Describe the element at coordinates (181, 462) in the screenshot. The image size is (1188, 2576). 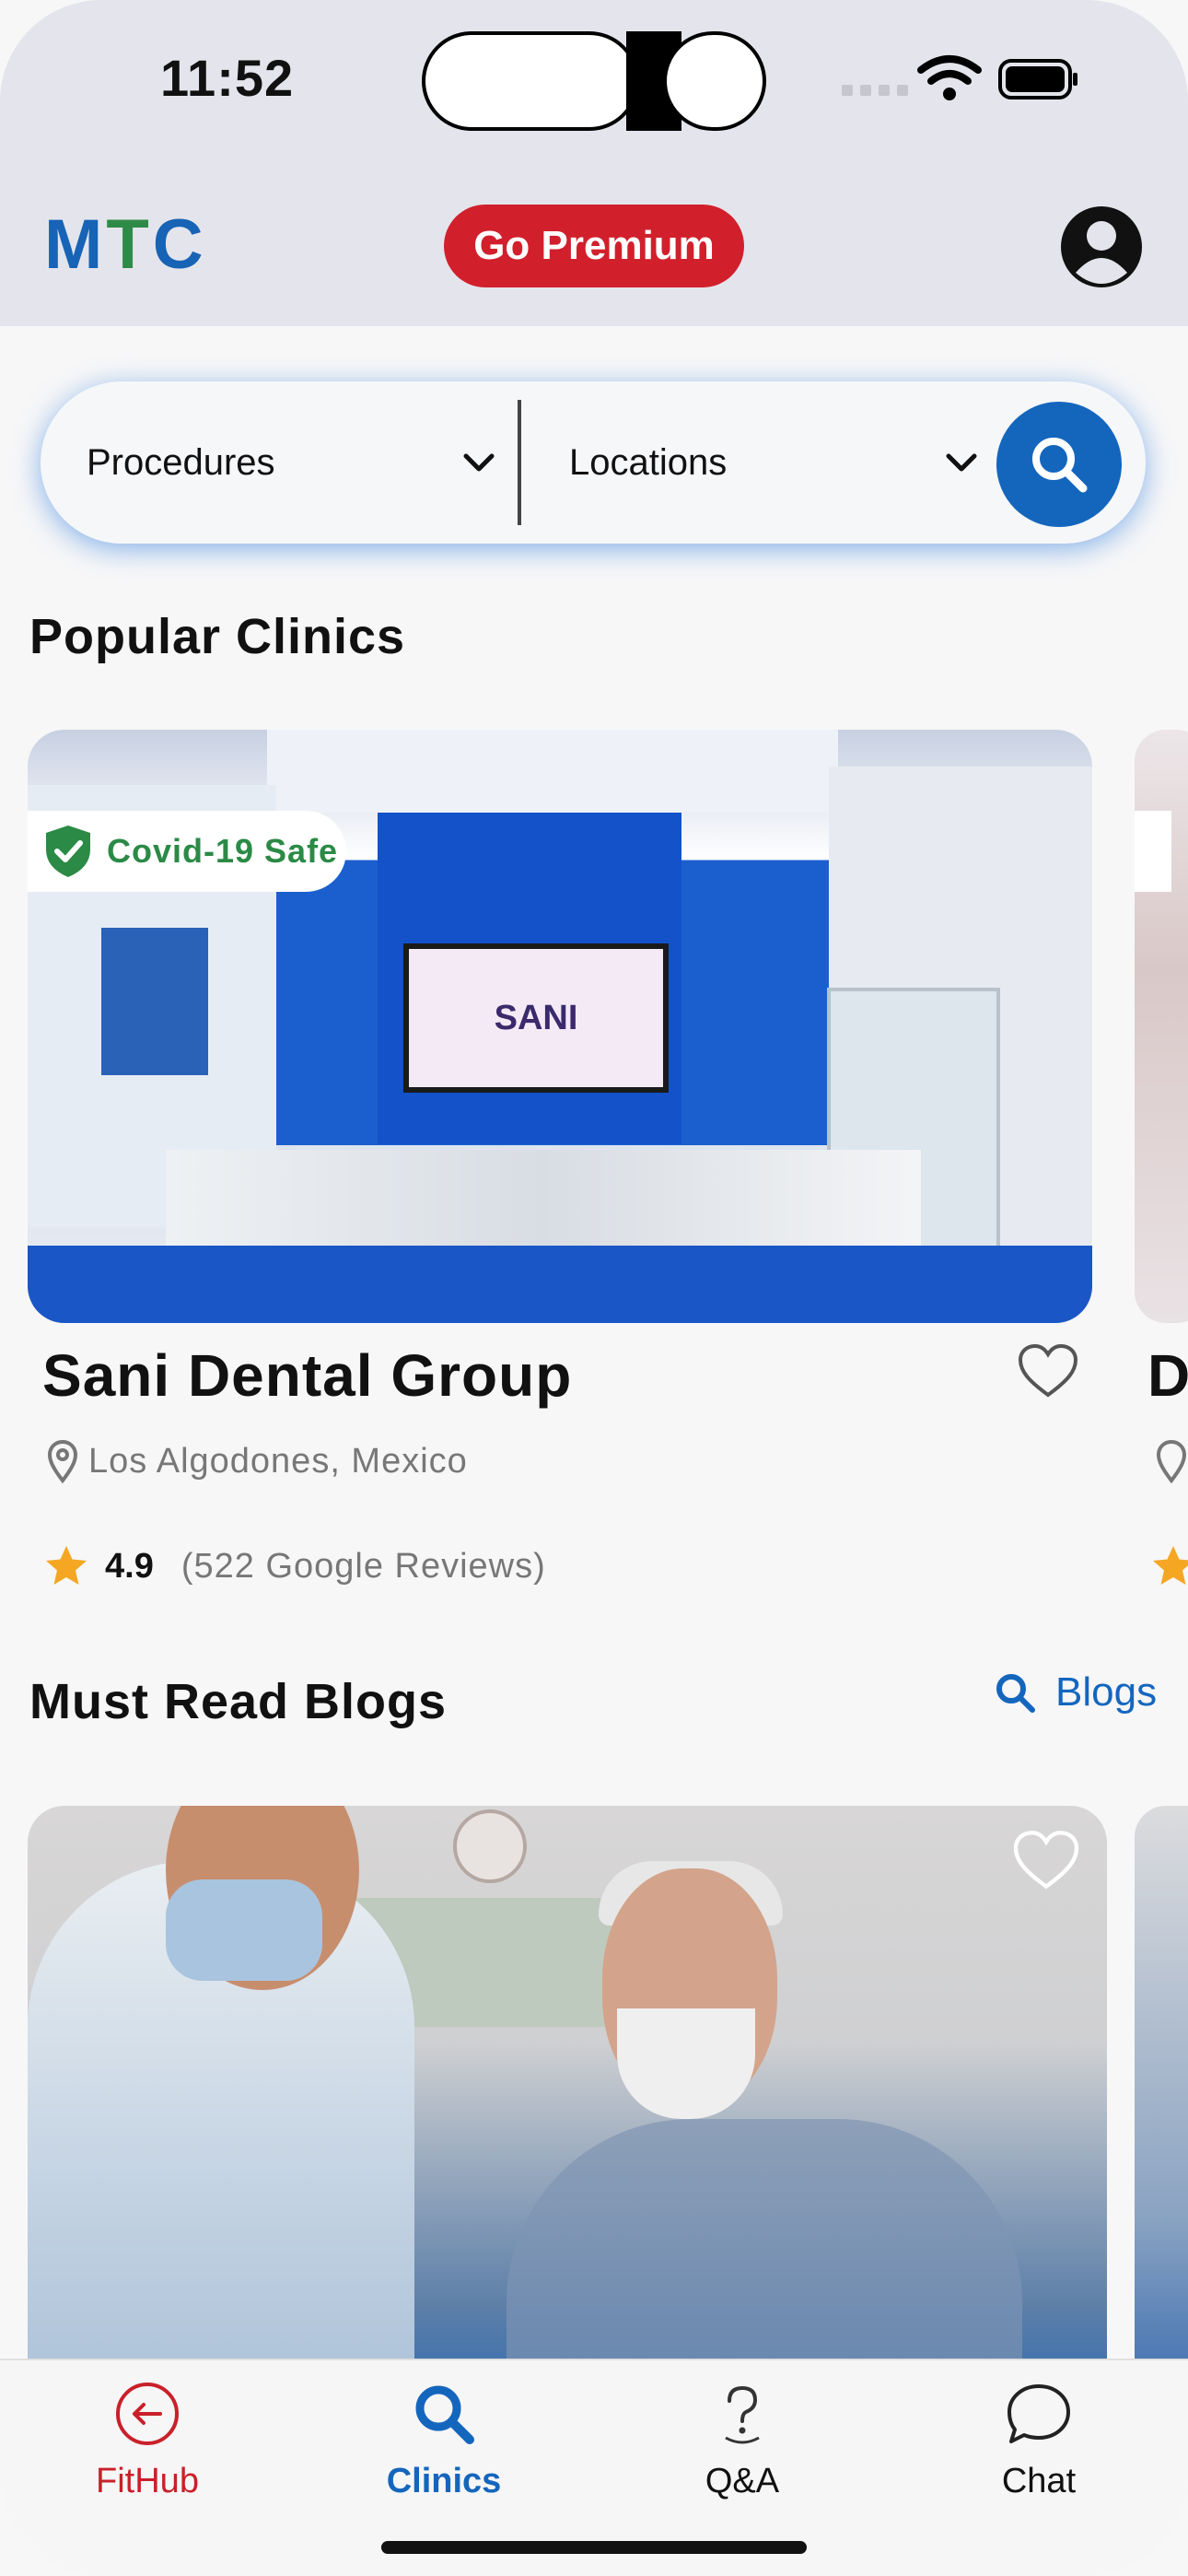
I see `procedures-label: Procedures` at that location.